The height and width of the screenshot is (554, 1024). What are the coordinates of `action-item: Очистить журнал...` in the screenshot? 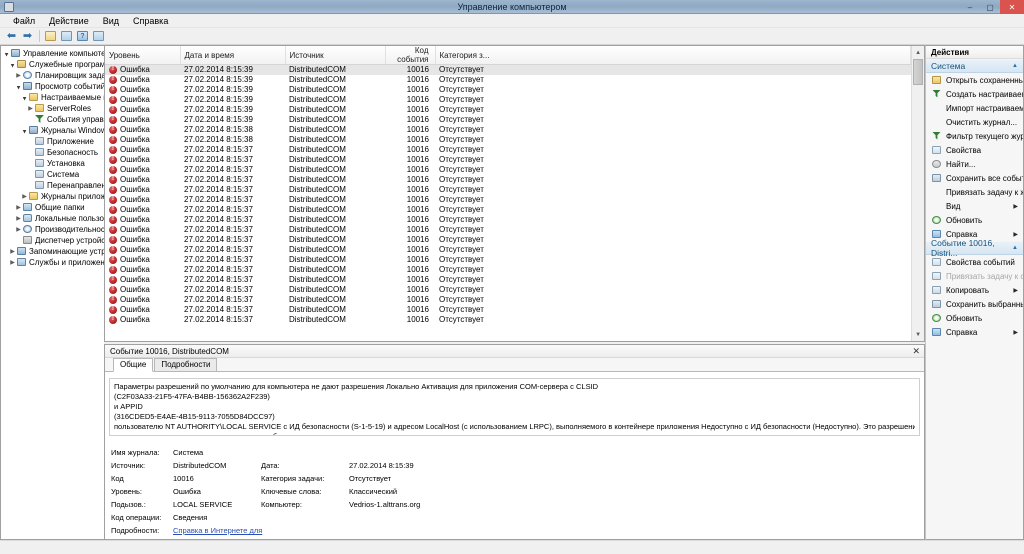 It's located at (974, 122).